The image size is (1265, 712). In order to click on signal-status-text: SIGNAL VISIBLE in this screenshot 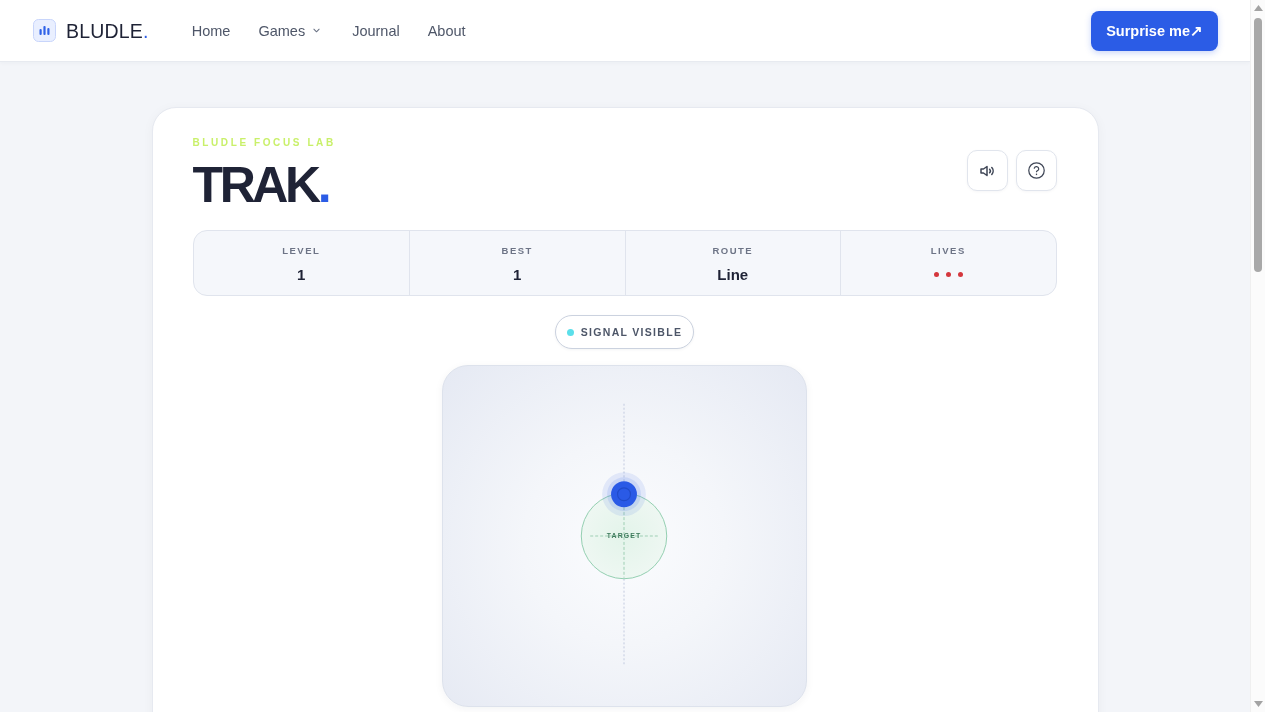, I will do `click(631, 332)`.